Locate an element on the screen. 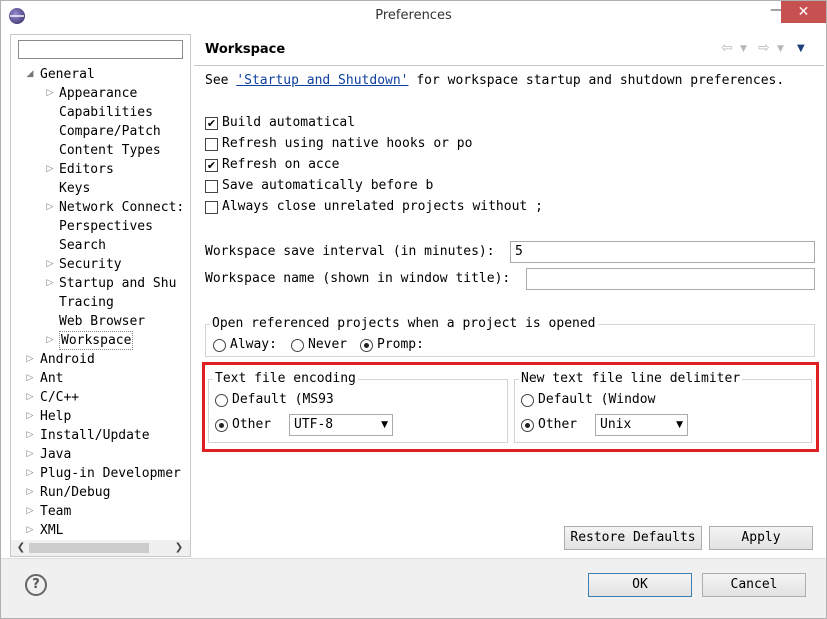 The width and height of the screenshot is (827, 619). page-header: Workspace ⇦ ▼ ⇨ ▼ ▼ is located at coordinates (509, 50).